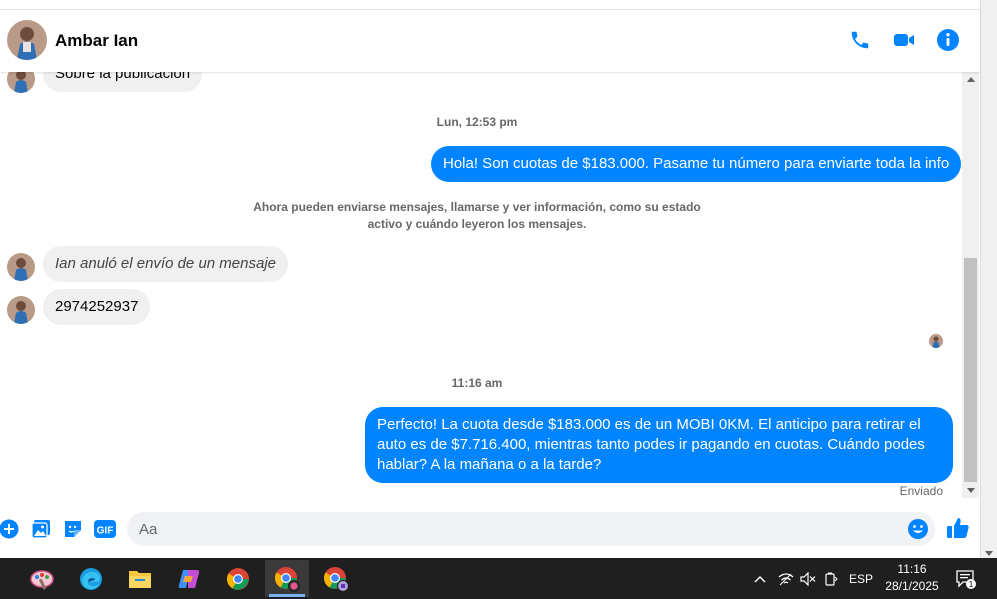 Image resolution: width=997 pixels, height=599 pixels. Describe the element at coordinates (287, 578) in the screenshot. I see `chrome-profile-icon` at that location.